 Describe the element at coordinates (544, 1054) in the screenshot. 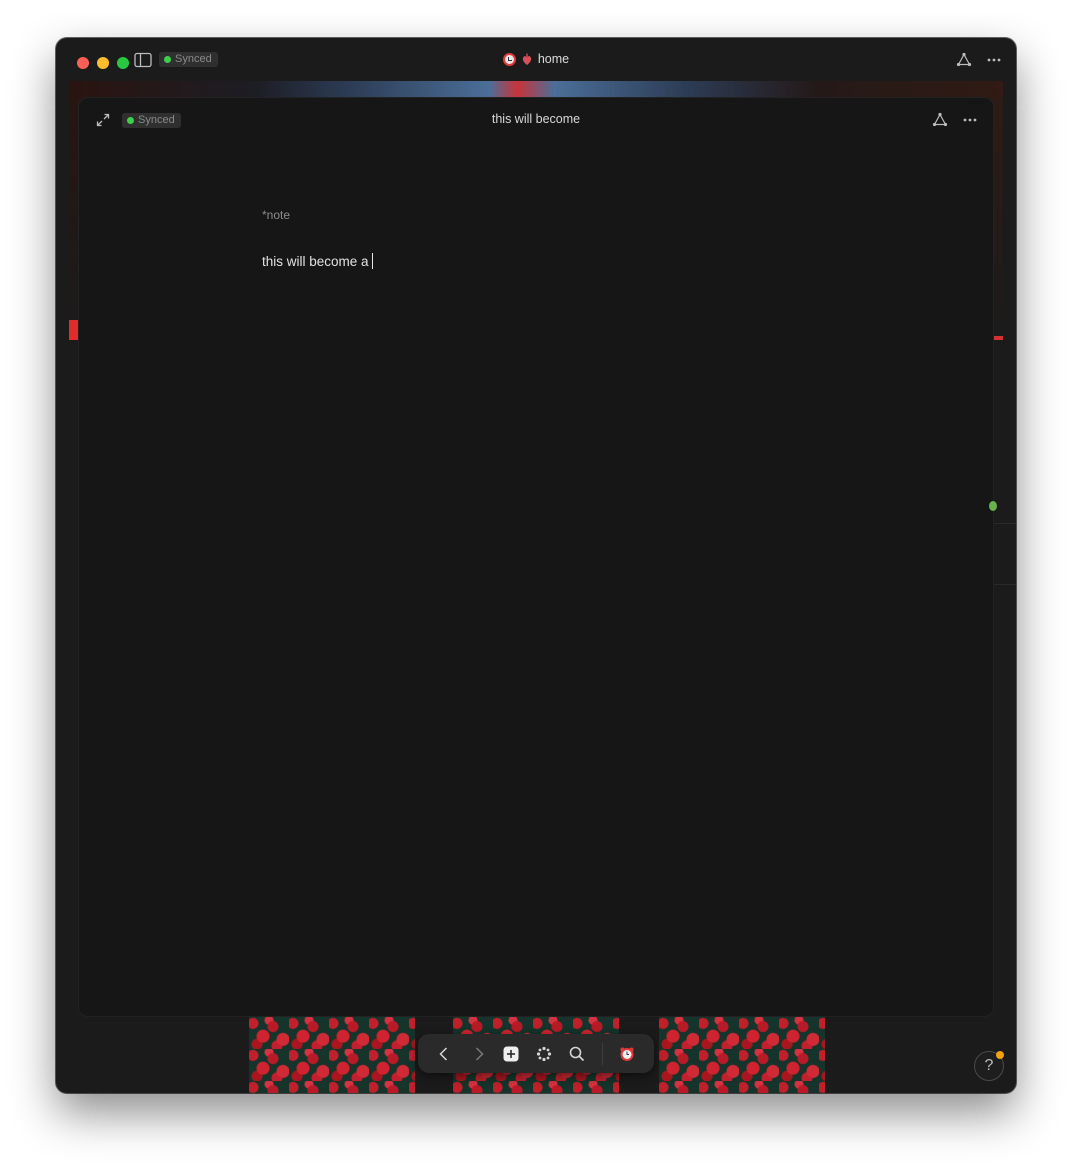

I see `command-icon` at that location.